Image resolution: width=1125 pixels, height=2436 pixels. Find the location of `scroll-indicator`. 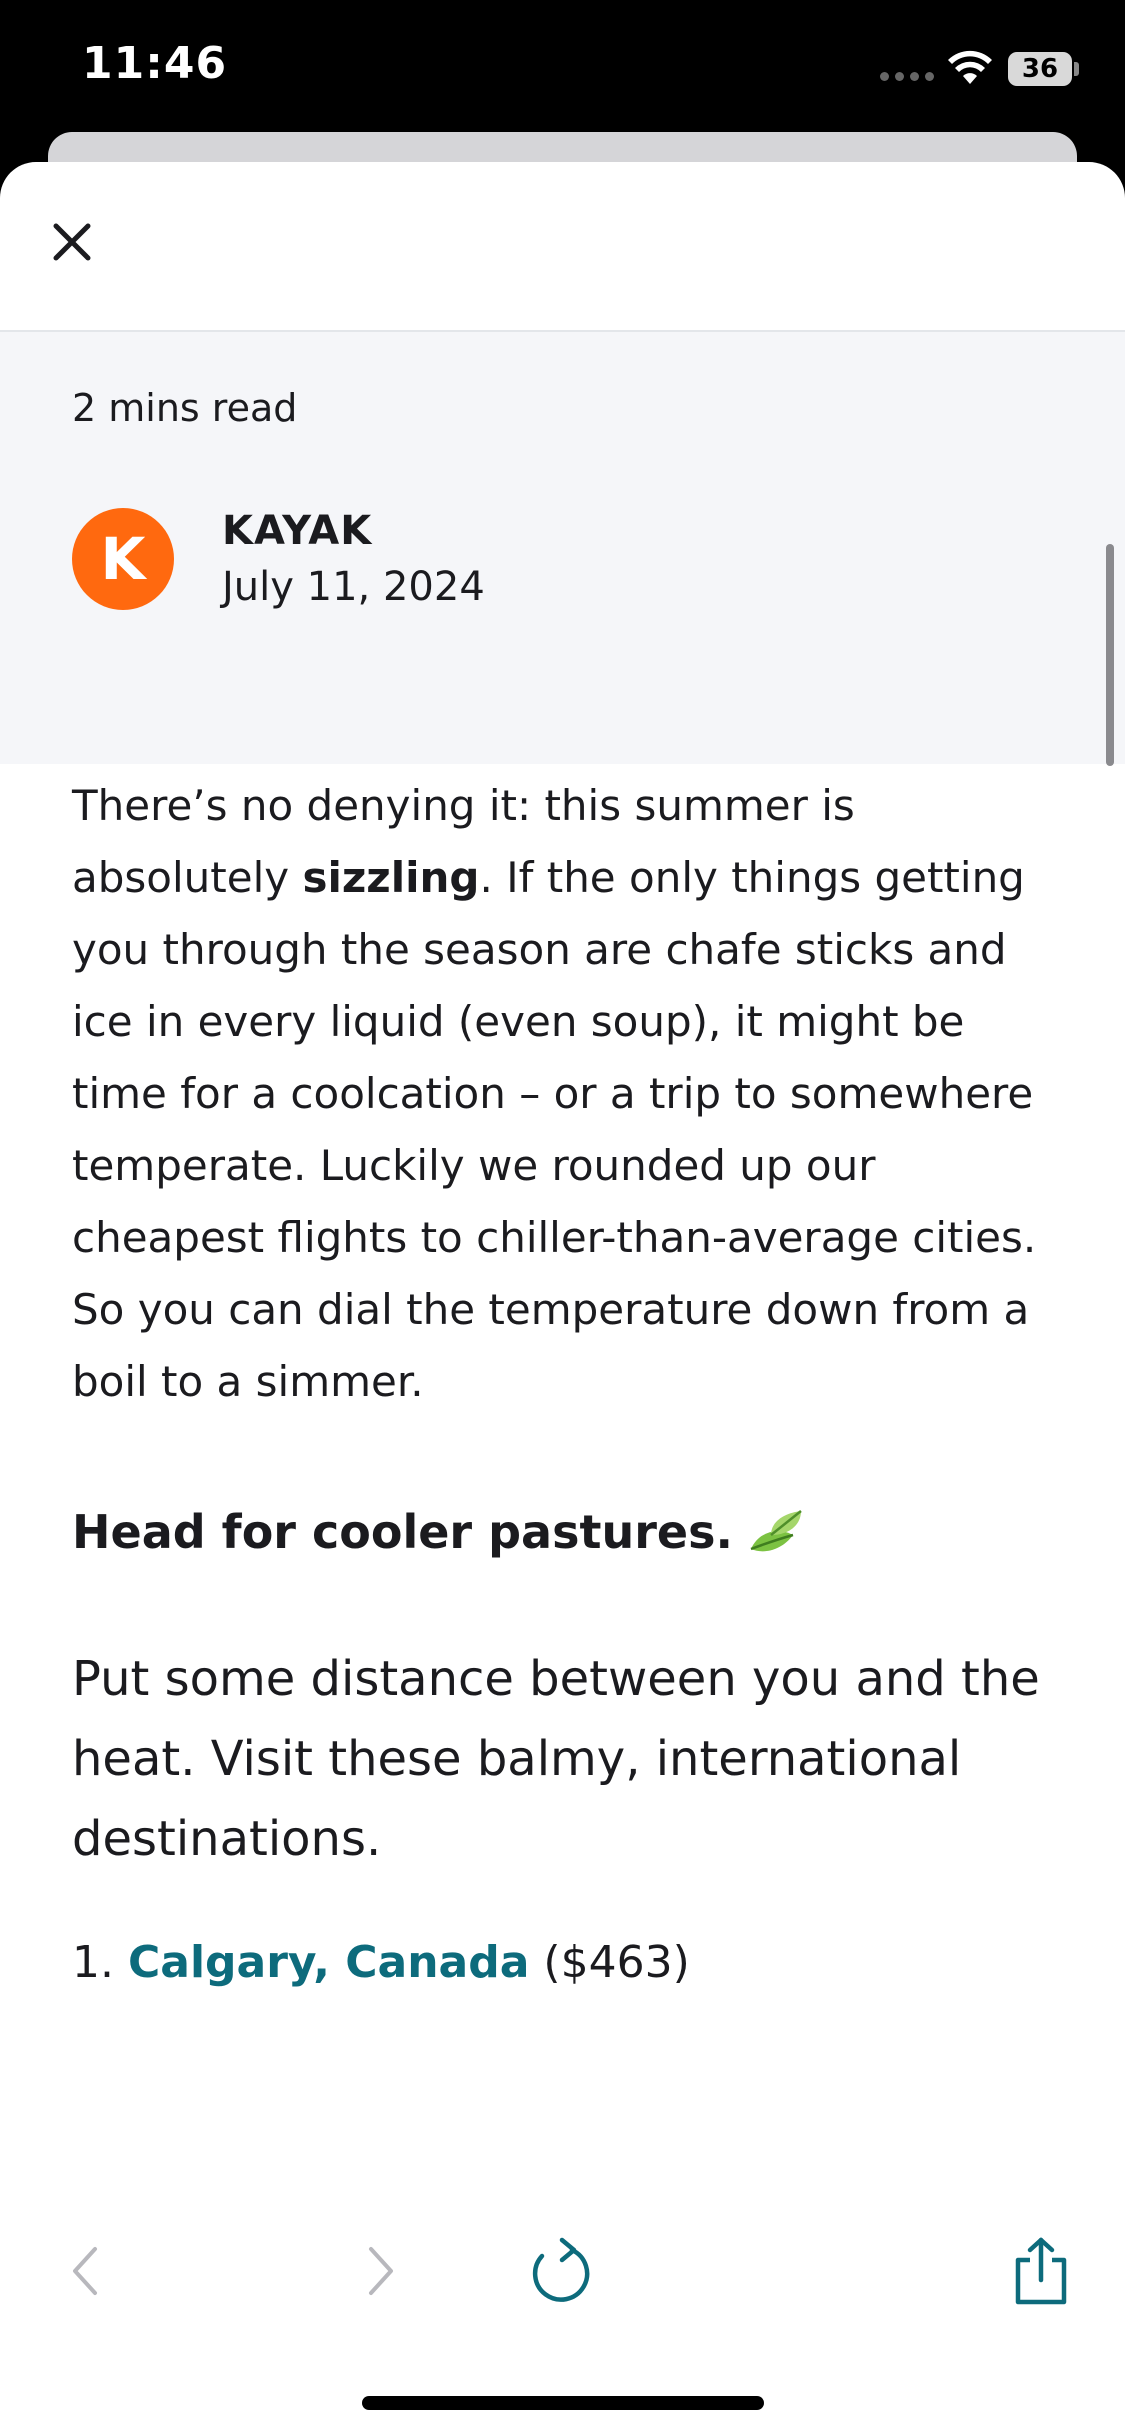

scroll-indicator is located at coordinates (1110, 655).